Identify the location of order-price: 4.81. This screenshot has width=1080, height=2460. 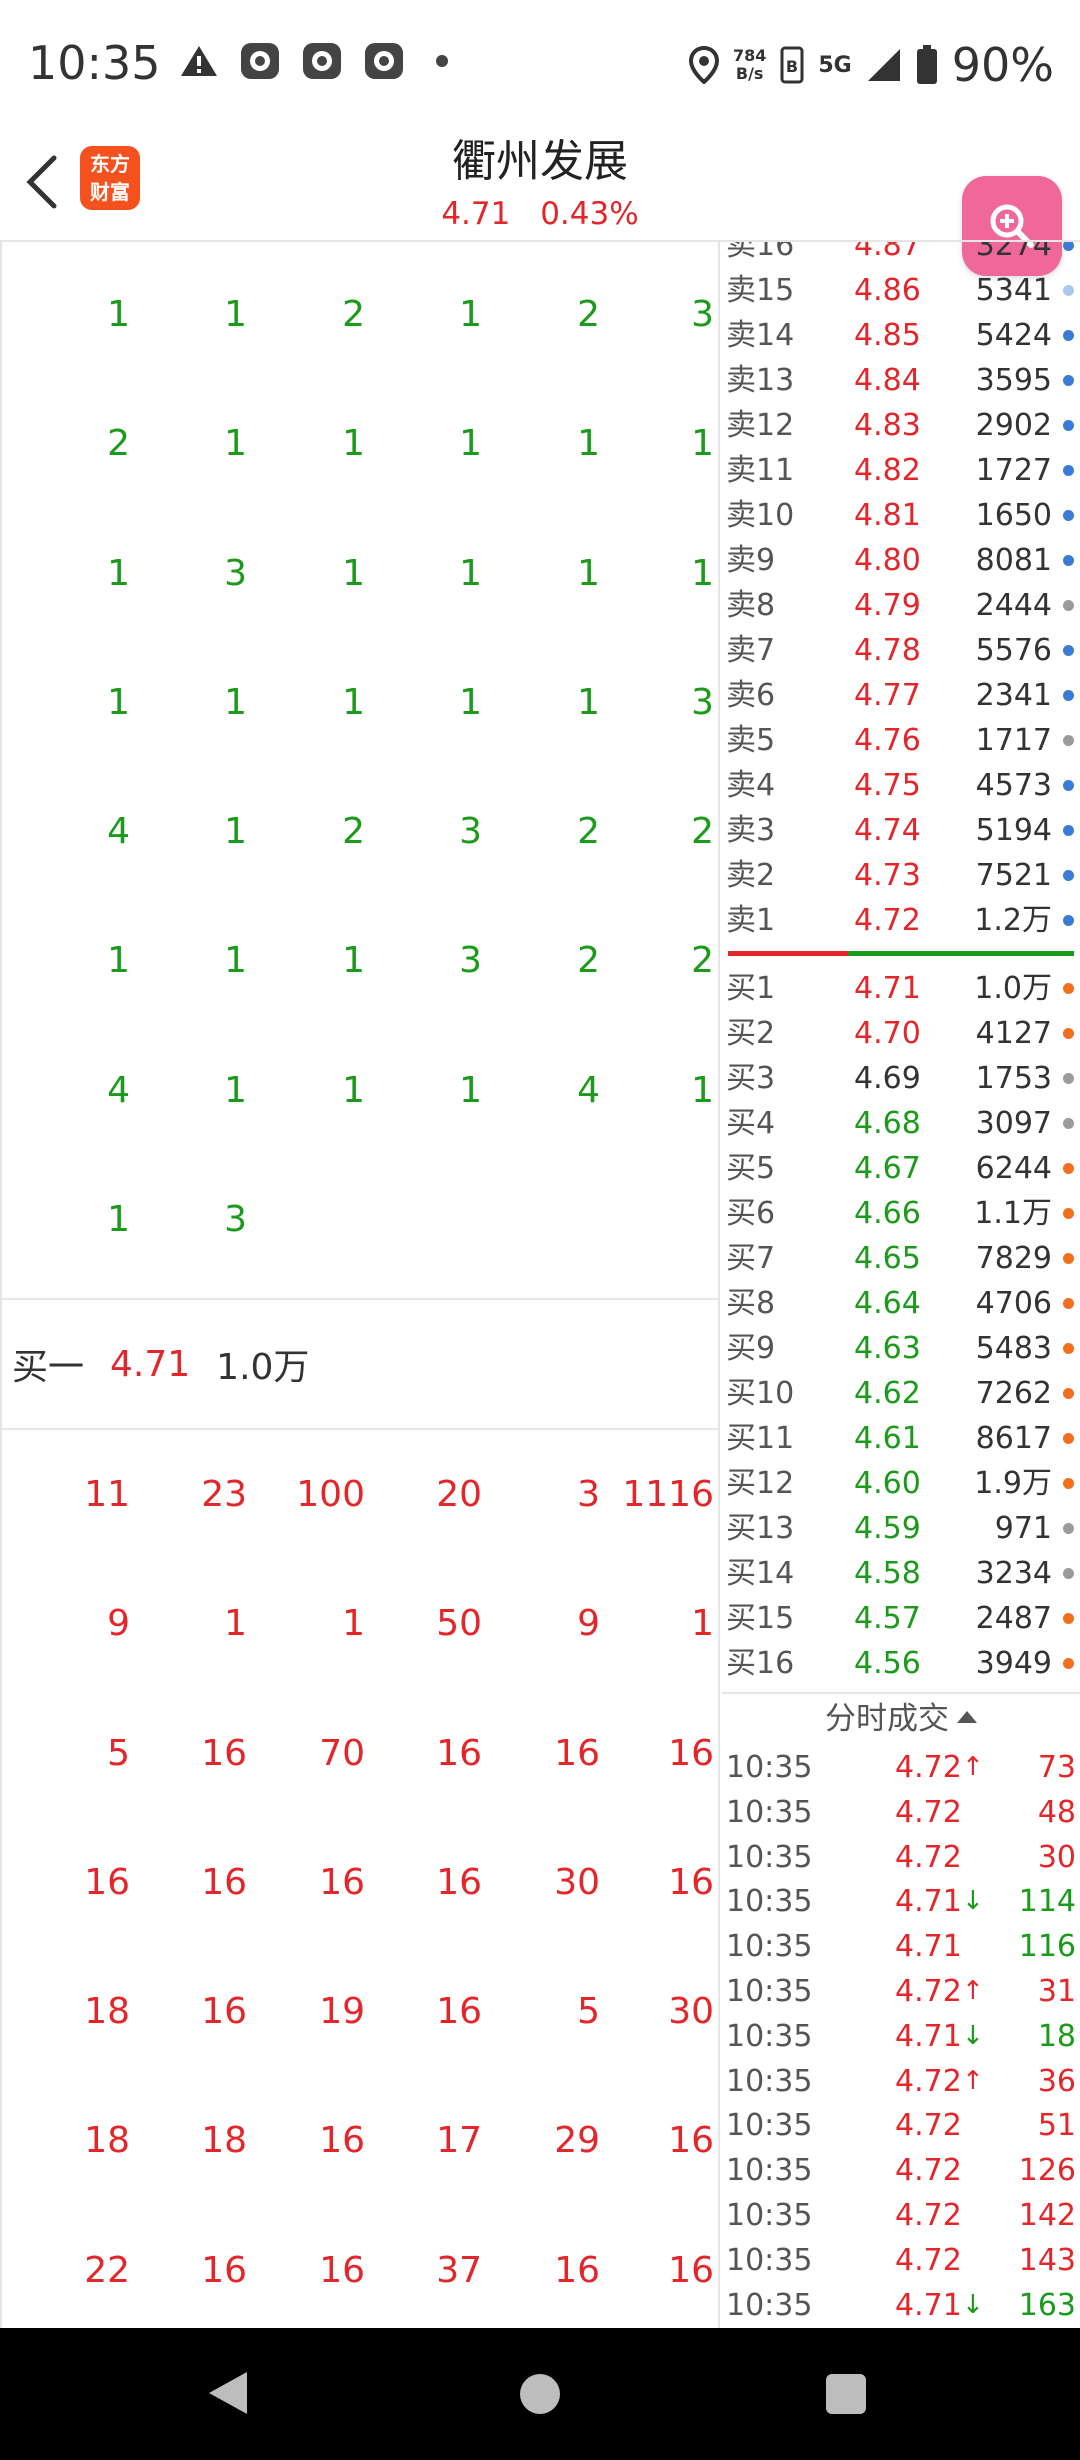
(887, 515).